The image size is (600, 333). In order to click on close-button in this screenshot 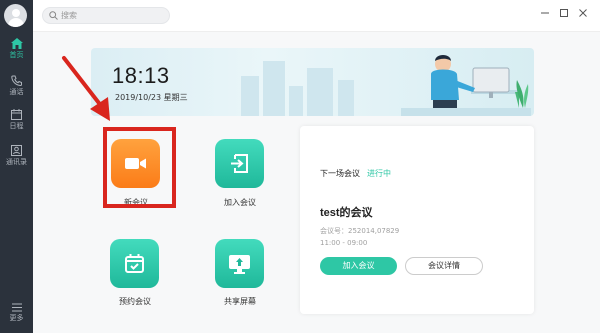, I will do `click(583, 10)`.